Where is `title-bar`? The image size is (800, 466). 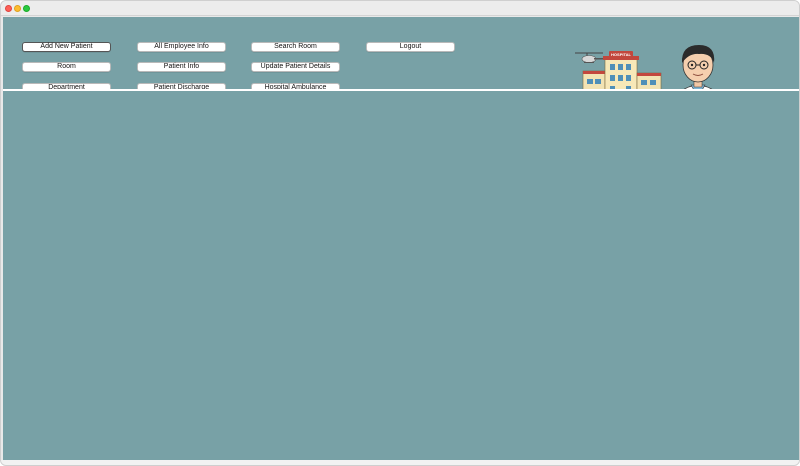
title-bar is located at coordinates (400, 8).